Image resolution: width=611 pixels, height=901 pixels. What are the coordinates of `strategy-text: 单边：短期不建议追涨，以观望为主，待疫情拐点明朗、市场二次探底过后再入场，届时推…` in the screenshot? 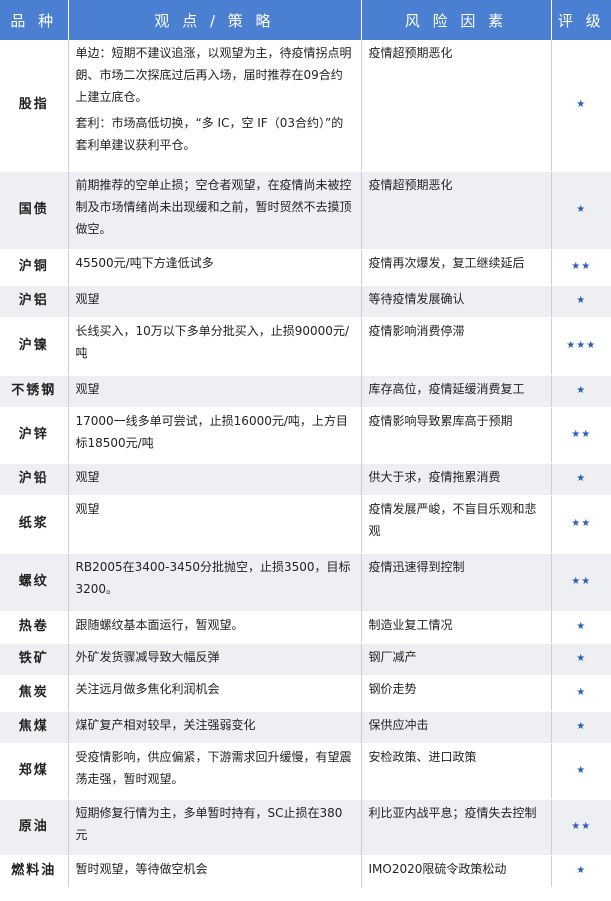 It's located at (213, 75).